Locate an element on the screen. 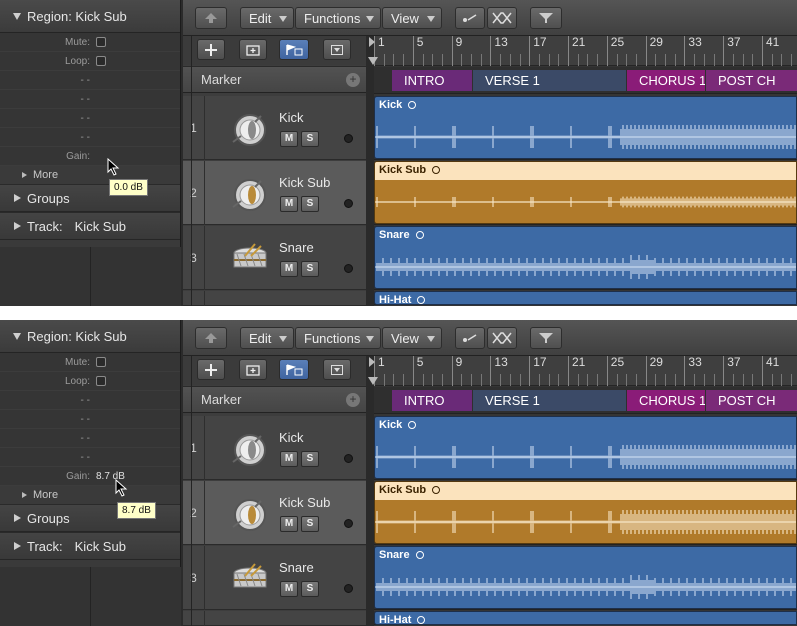 The image size is (797, 626). groups-section: Groups is located at coordinates (90, 198).